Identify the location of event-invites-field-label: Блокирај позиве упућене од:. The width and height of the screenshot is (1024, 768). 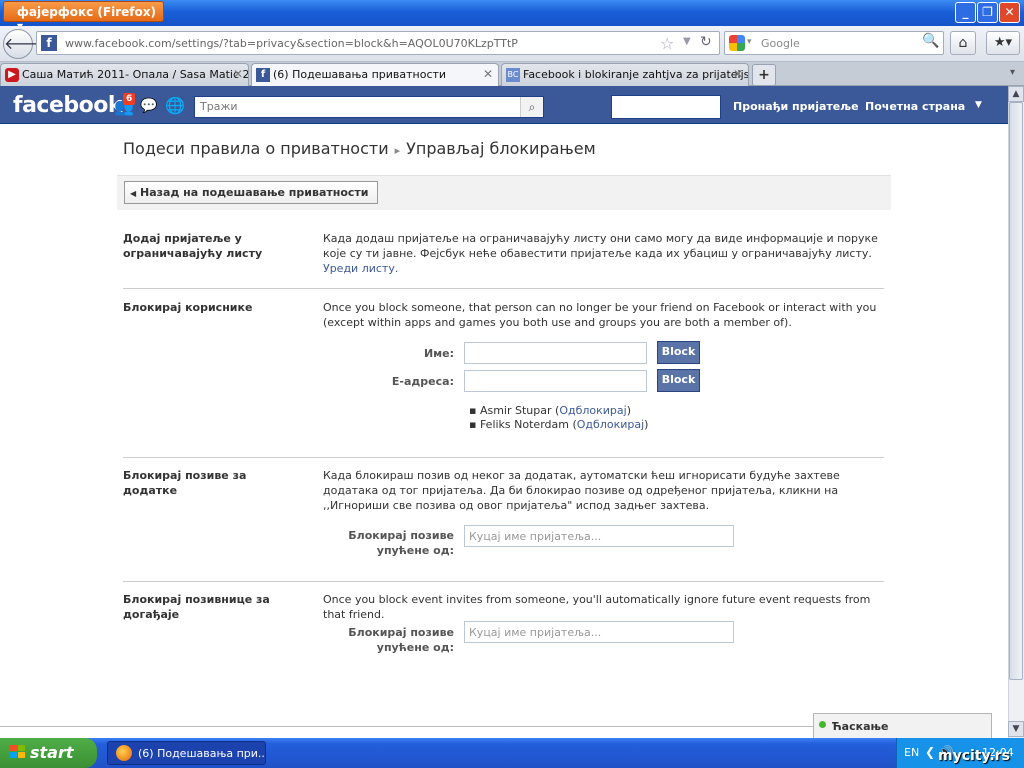
(401, 640).